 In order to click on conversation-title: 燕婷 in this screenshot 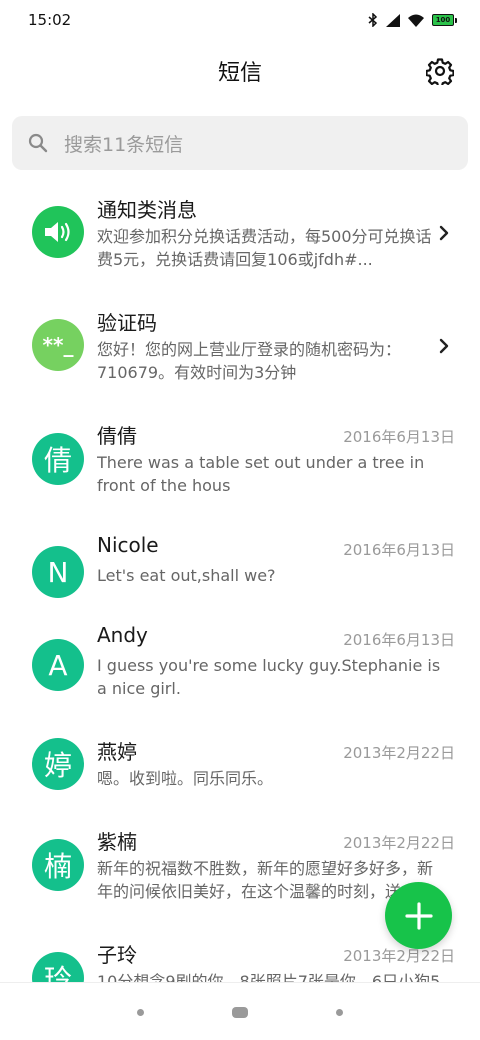, I will do `click(117, 752)`.